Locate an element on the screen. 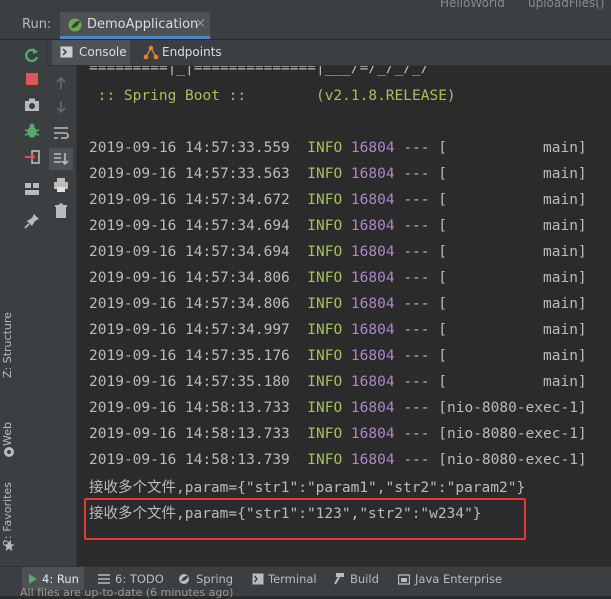 Image resolution: width=611 pixels, height=599 pixels. status-bar: All files are up-to-date (6 minutes ago) is located at coordinates (305, 592).